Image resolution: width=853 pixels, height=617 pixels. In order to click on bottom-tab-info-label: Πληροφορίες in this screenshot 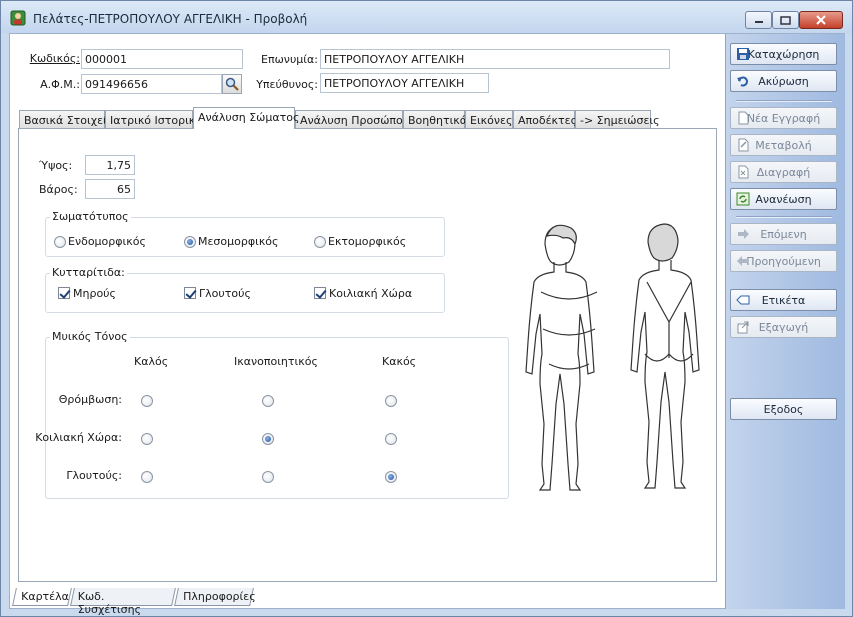, I will do `click(219, 596)`.